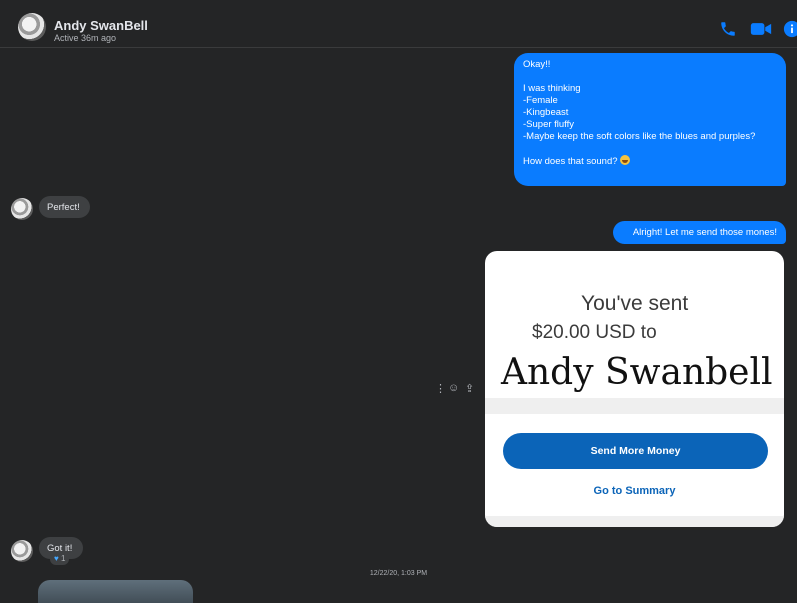 This screenshot has height=603, width=797. What do you see at coordinates (537, 64) in the screenshot?
I see `message-line: Okay!!` at bounding box center [537, 64].